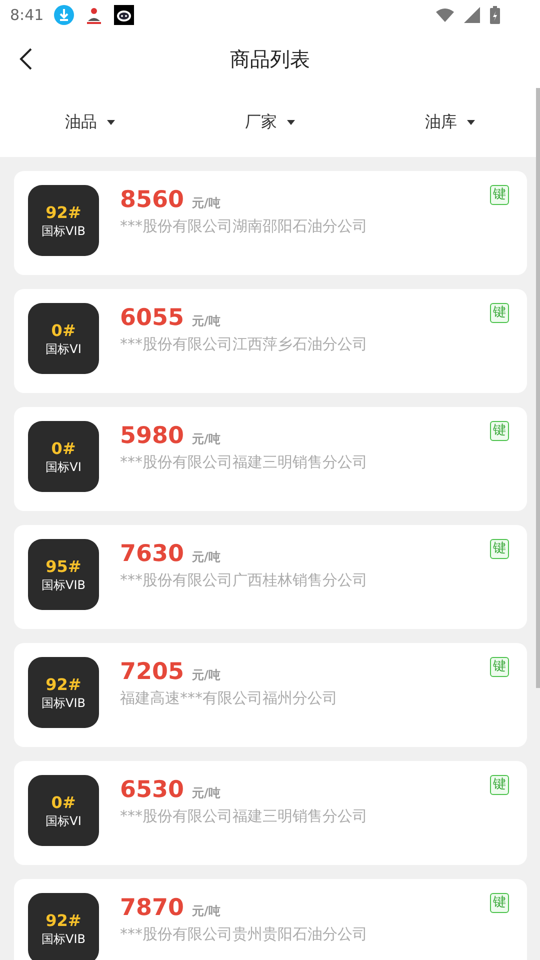  Describe the element at coordinates (64, 566) in the screenshot. I see `grade-text: 95#` at that location.